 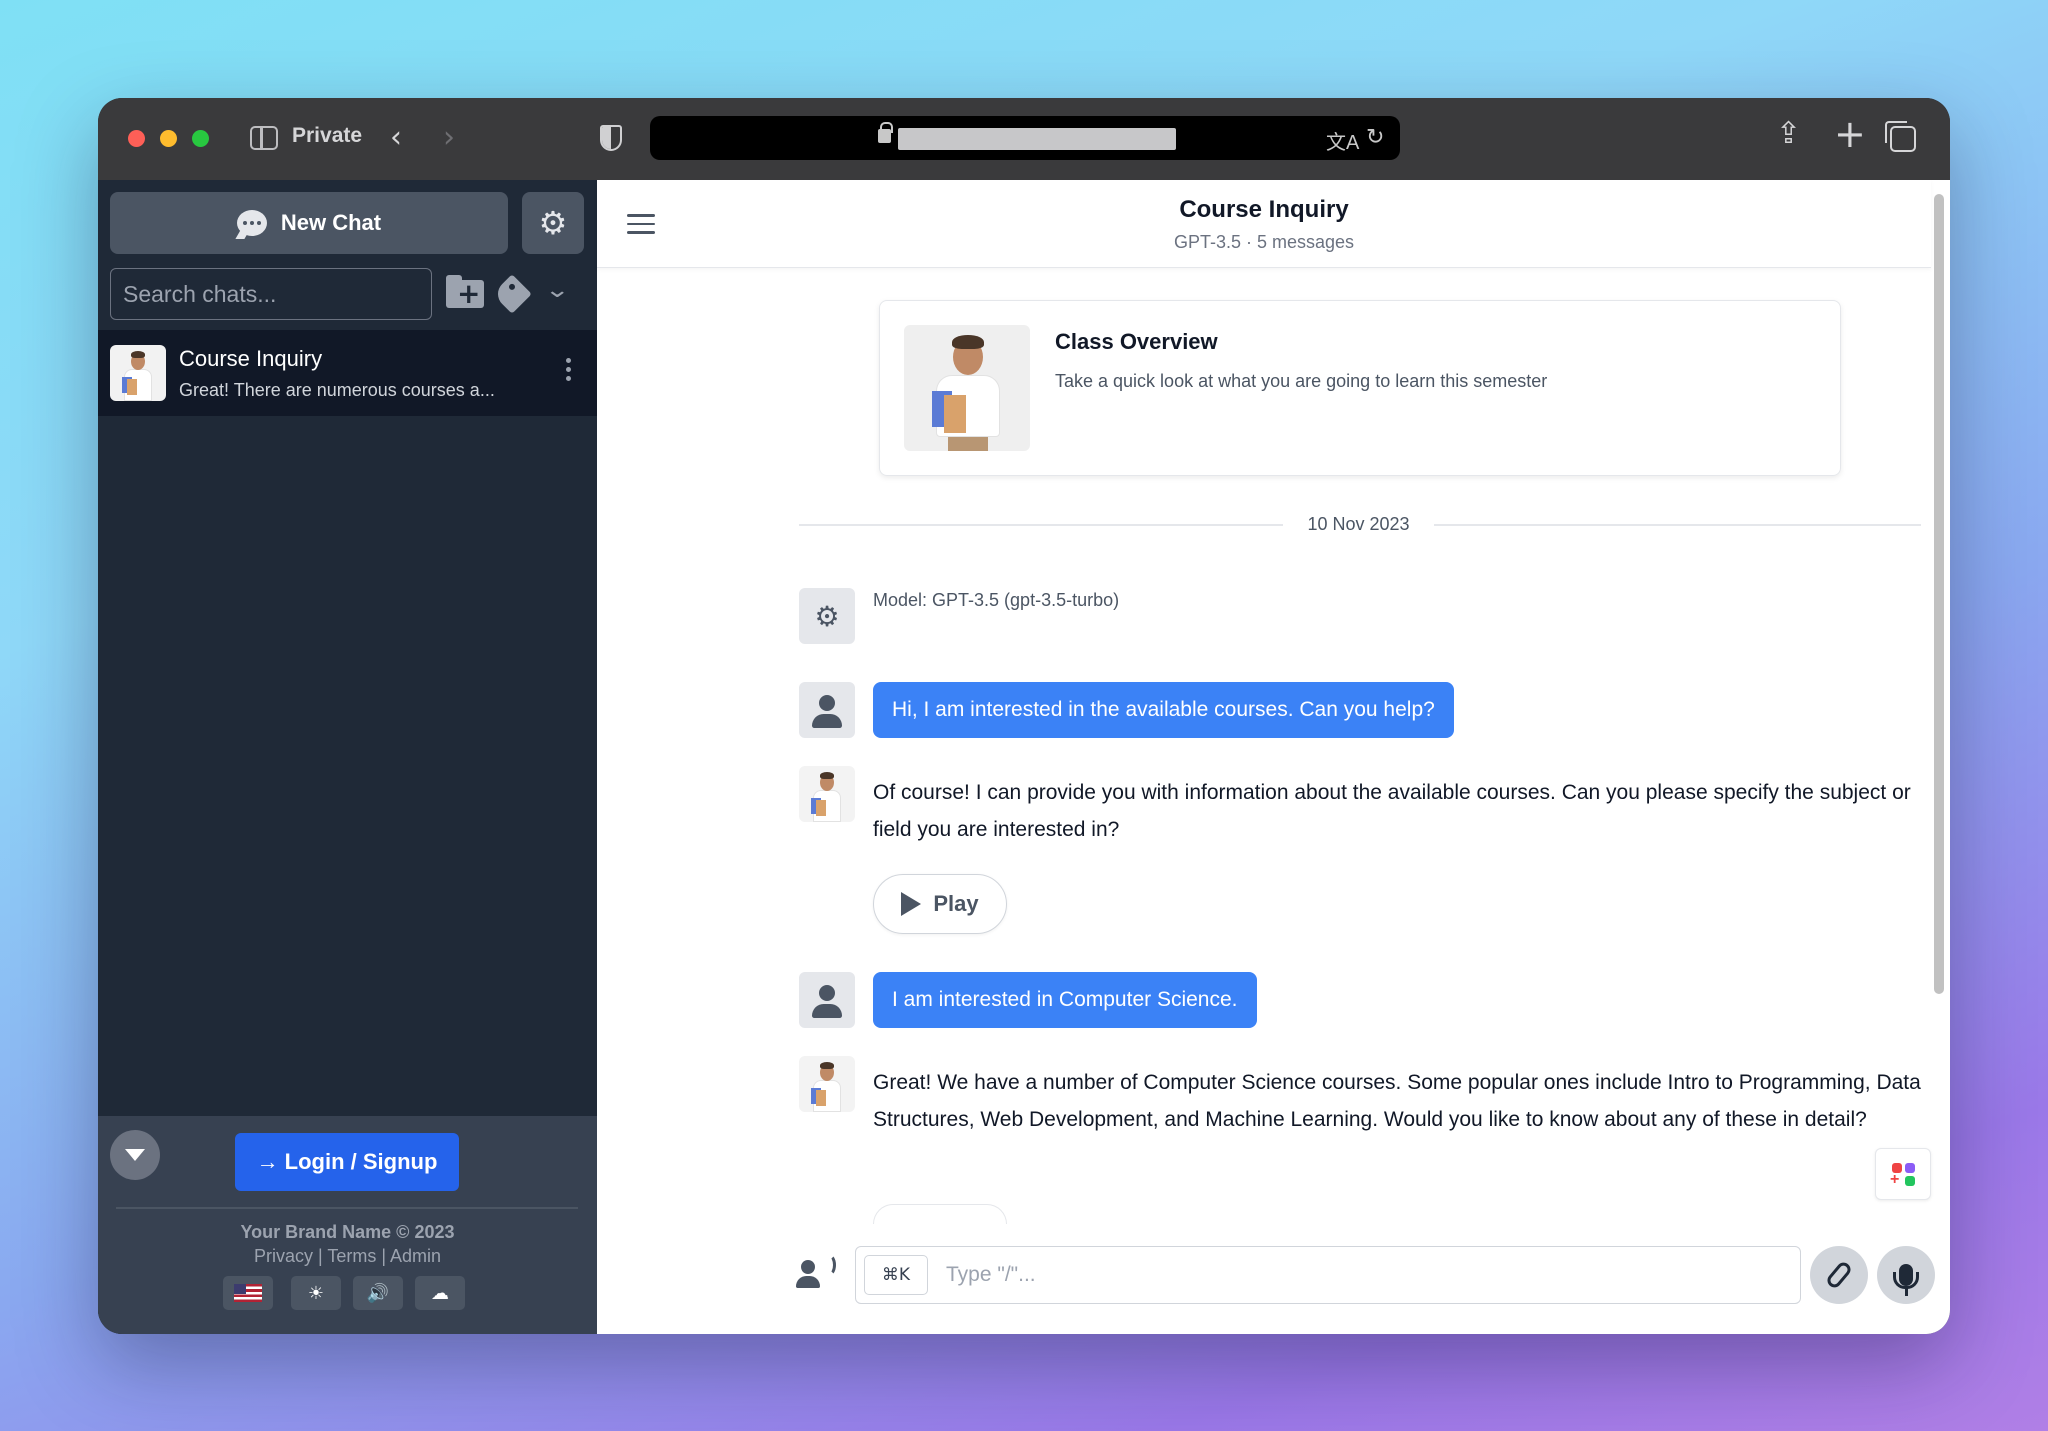 I want to click on user-message: I am interested in Computer Science., so click(x=1065, y=1000).